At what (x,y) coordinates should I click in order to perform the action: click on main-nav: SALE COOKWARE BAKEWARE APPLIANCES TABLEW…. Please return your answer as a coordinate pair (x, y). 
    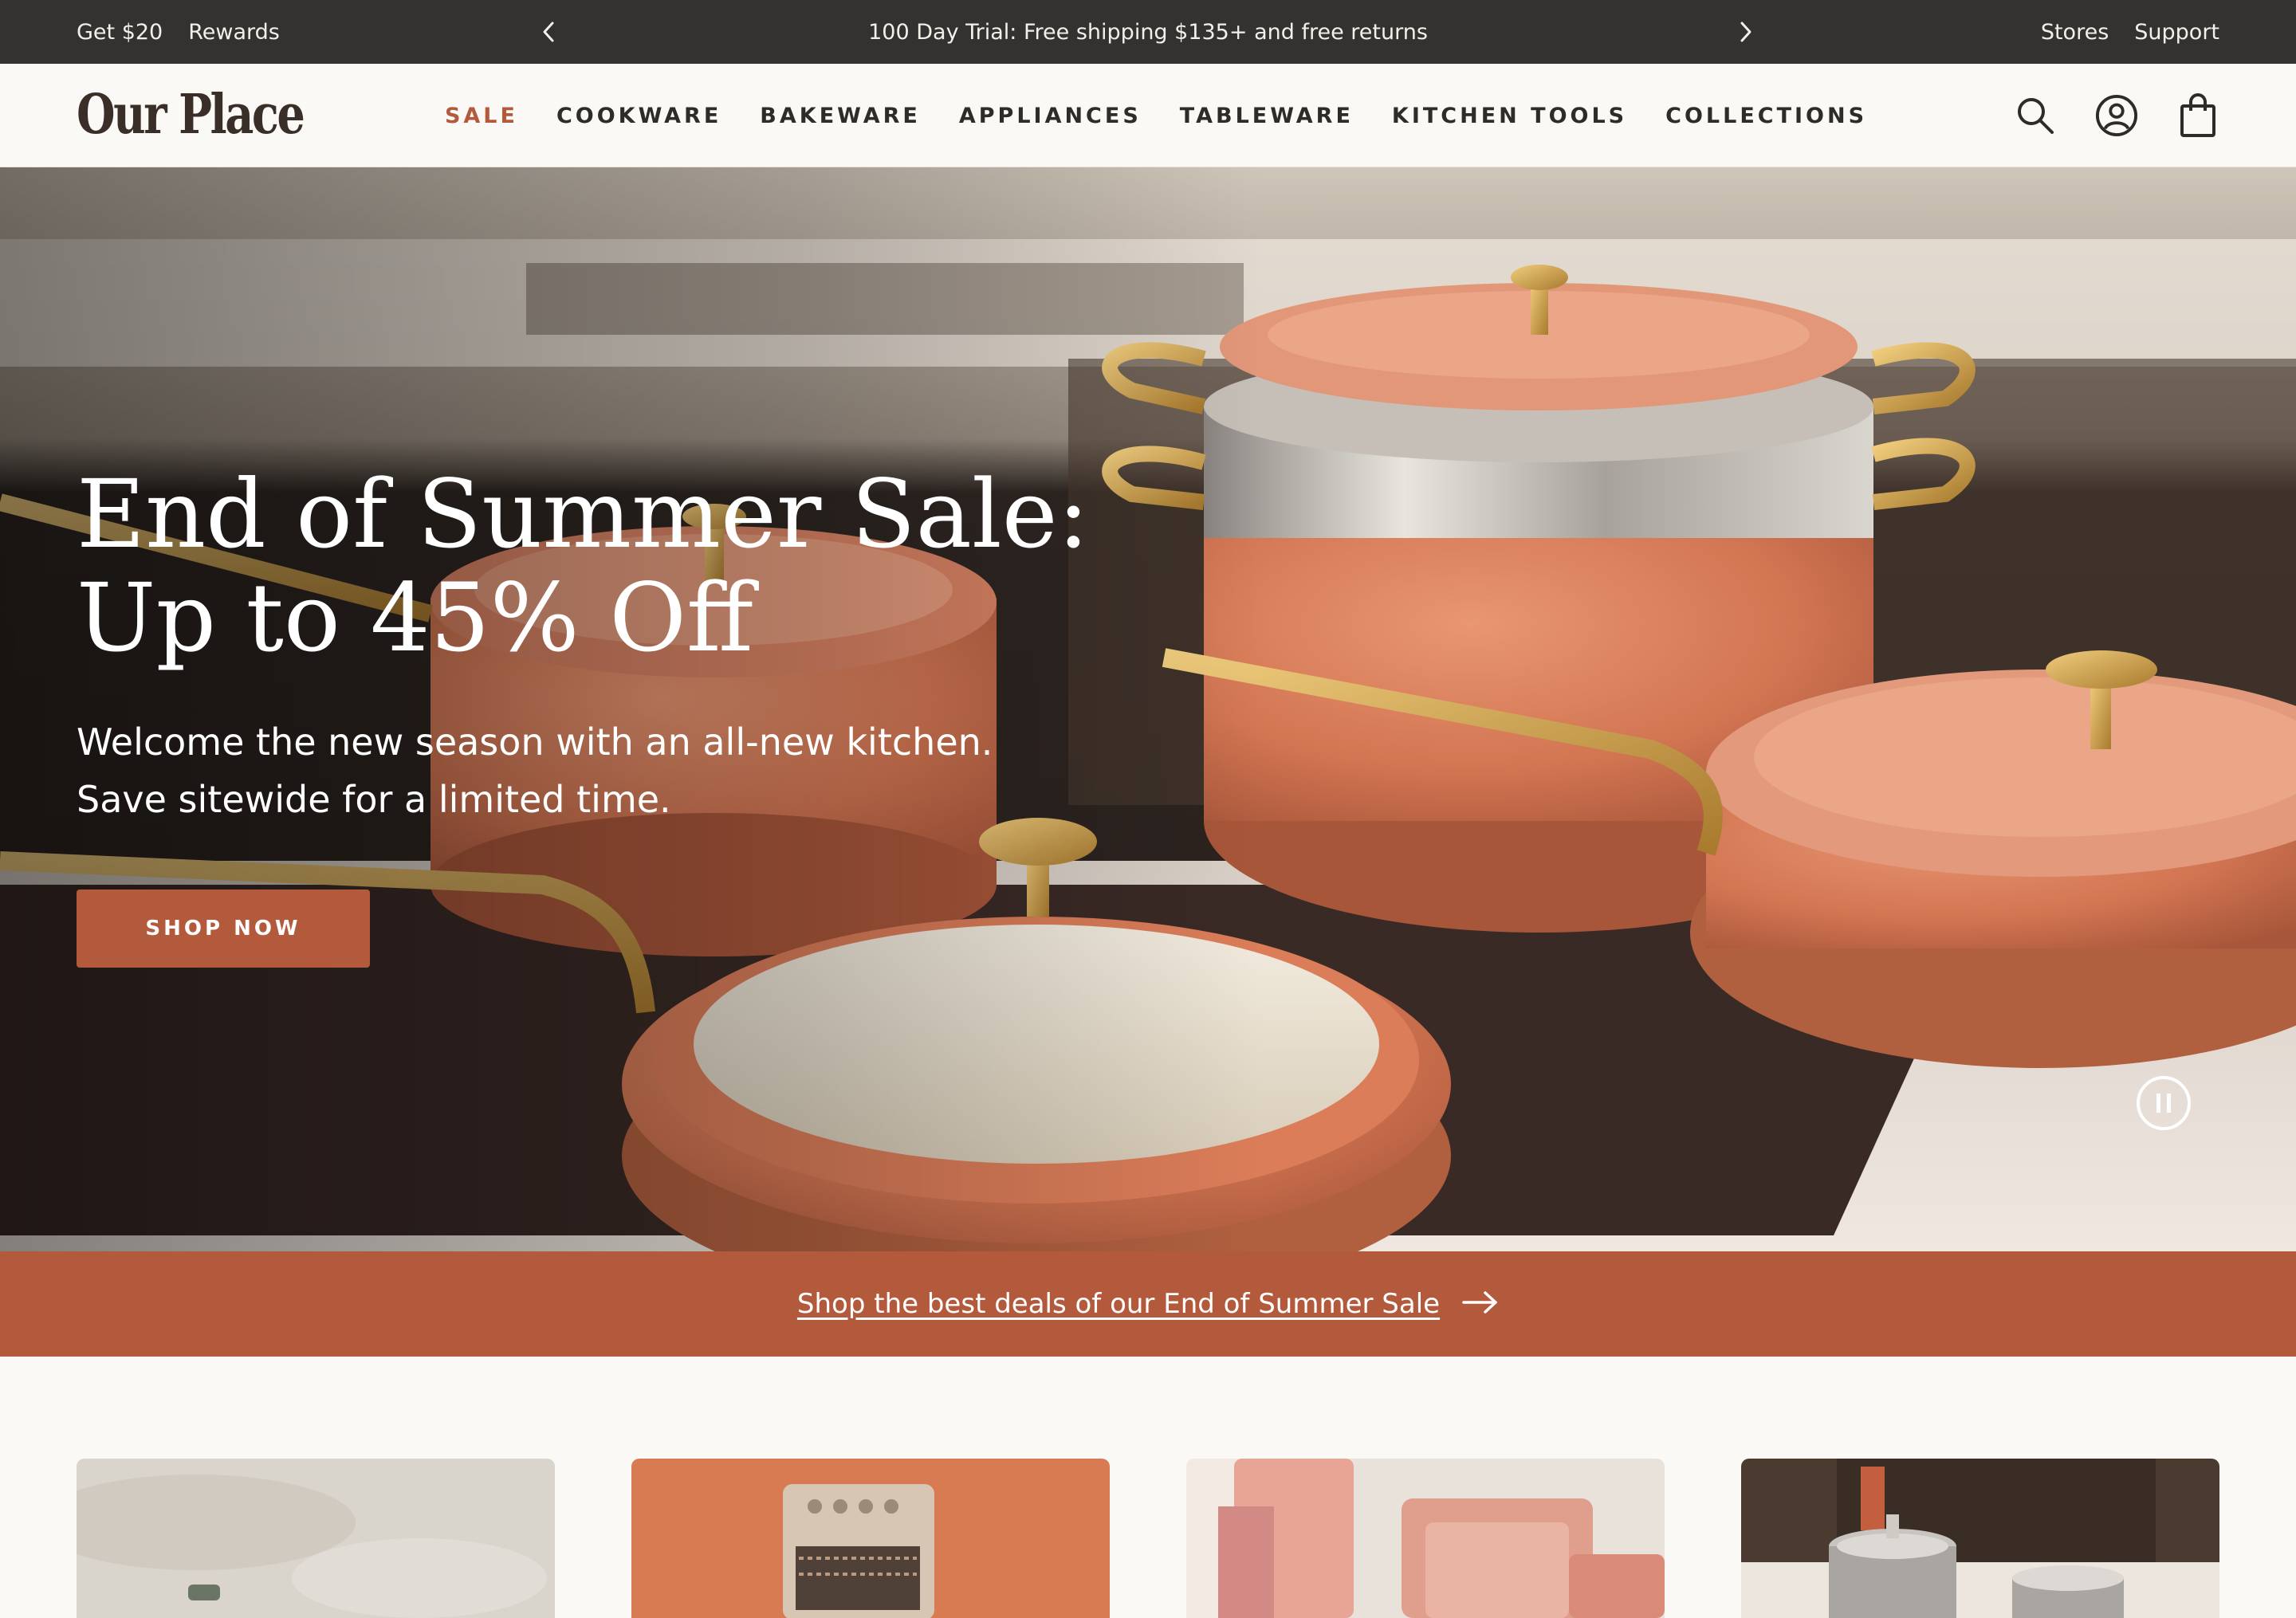
    Looking at the image, I should click on (1148, 115).